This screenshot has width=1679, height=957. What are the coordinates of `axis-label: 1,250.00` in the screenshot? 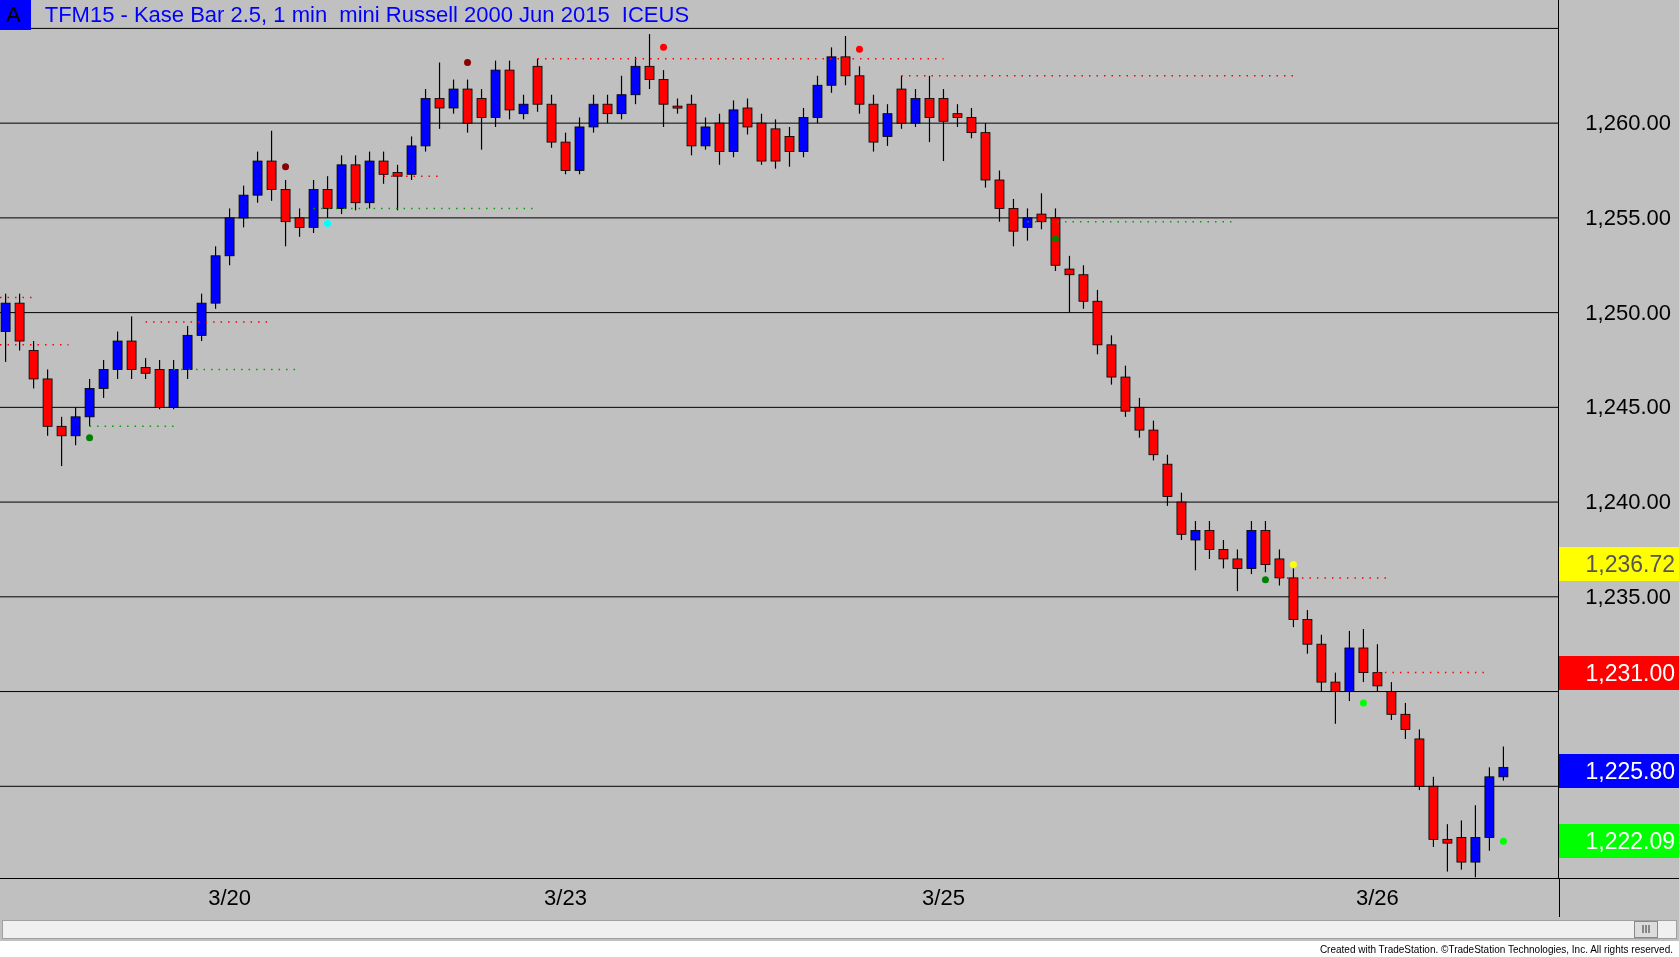 It's located at (1628, 312).